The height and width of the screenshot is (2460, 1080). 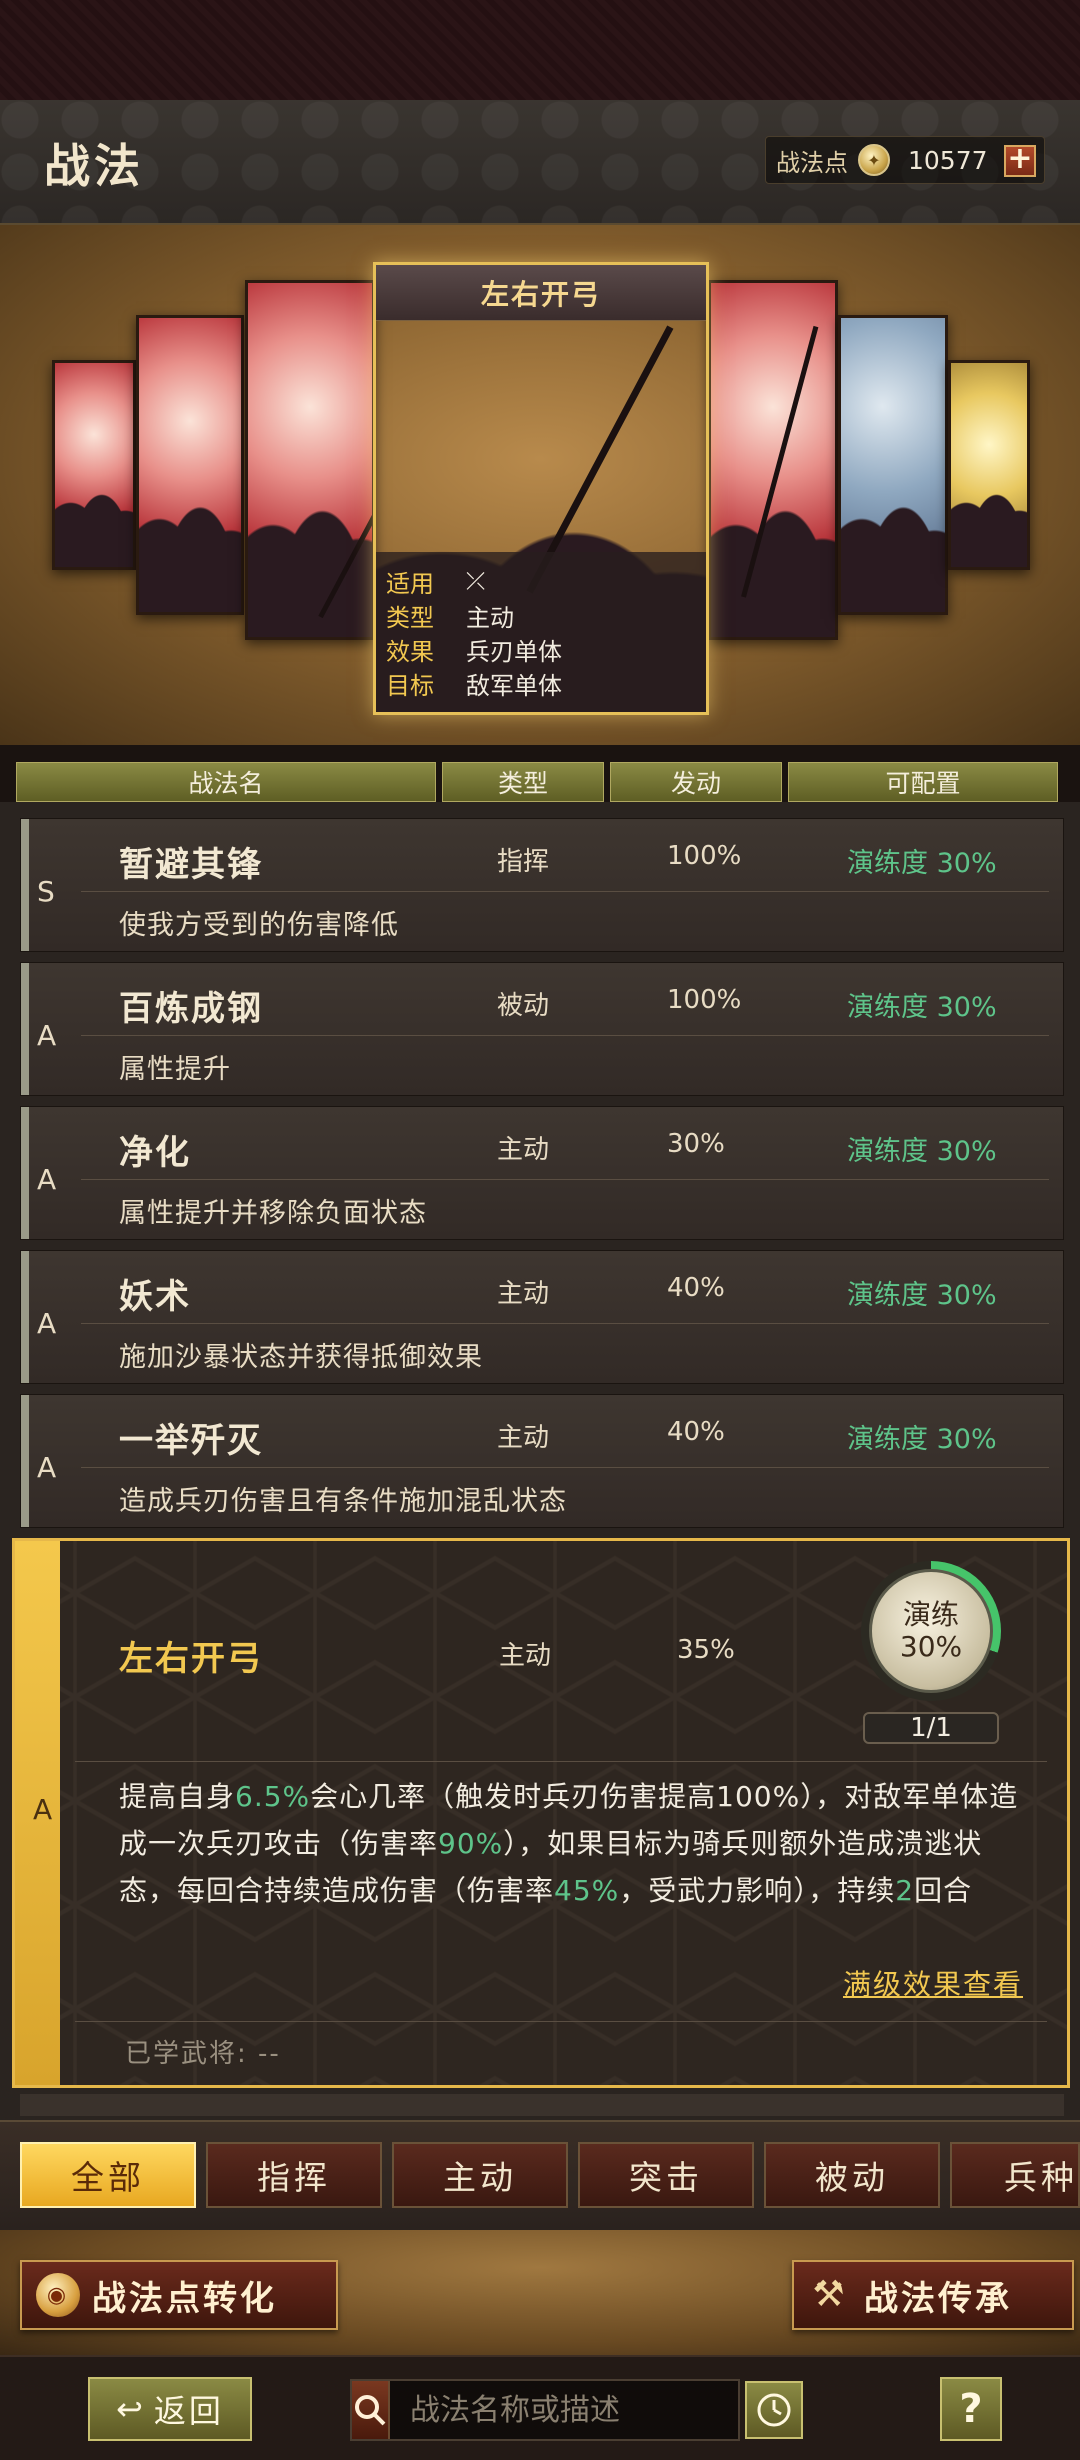 I want to click on info-row-effect: 效果 兵刃单体, so click(x=474, y=651).